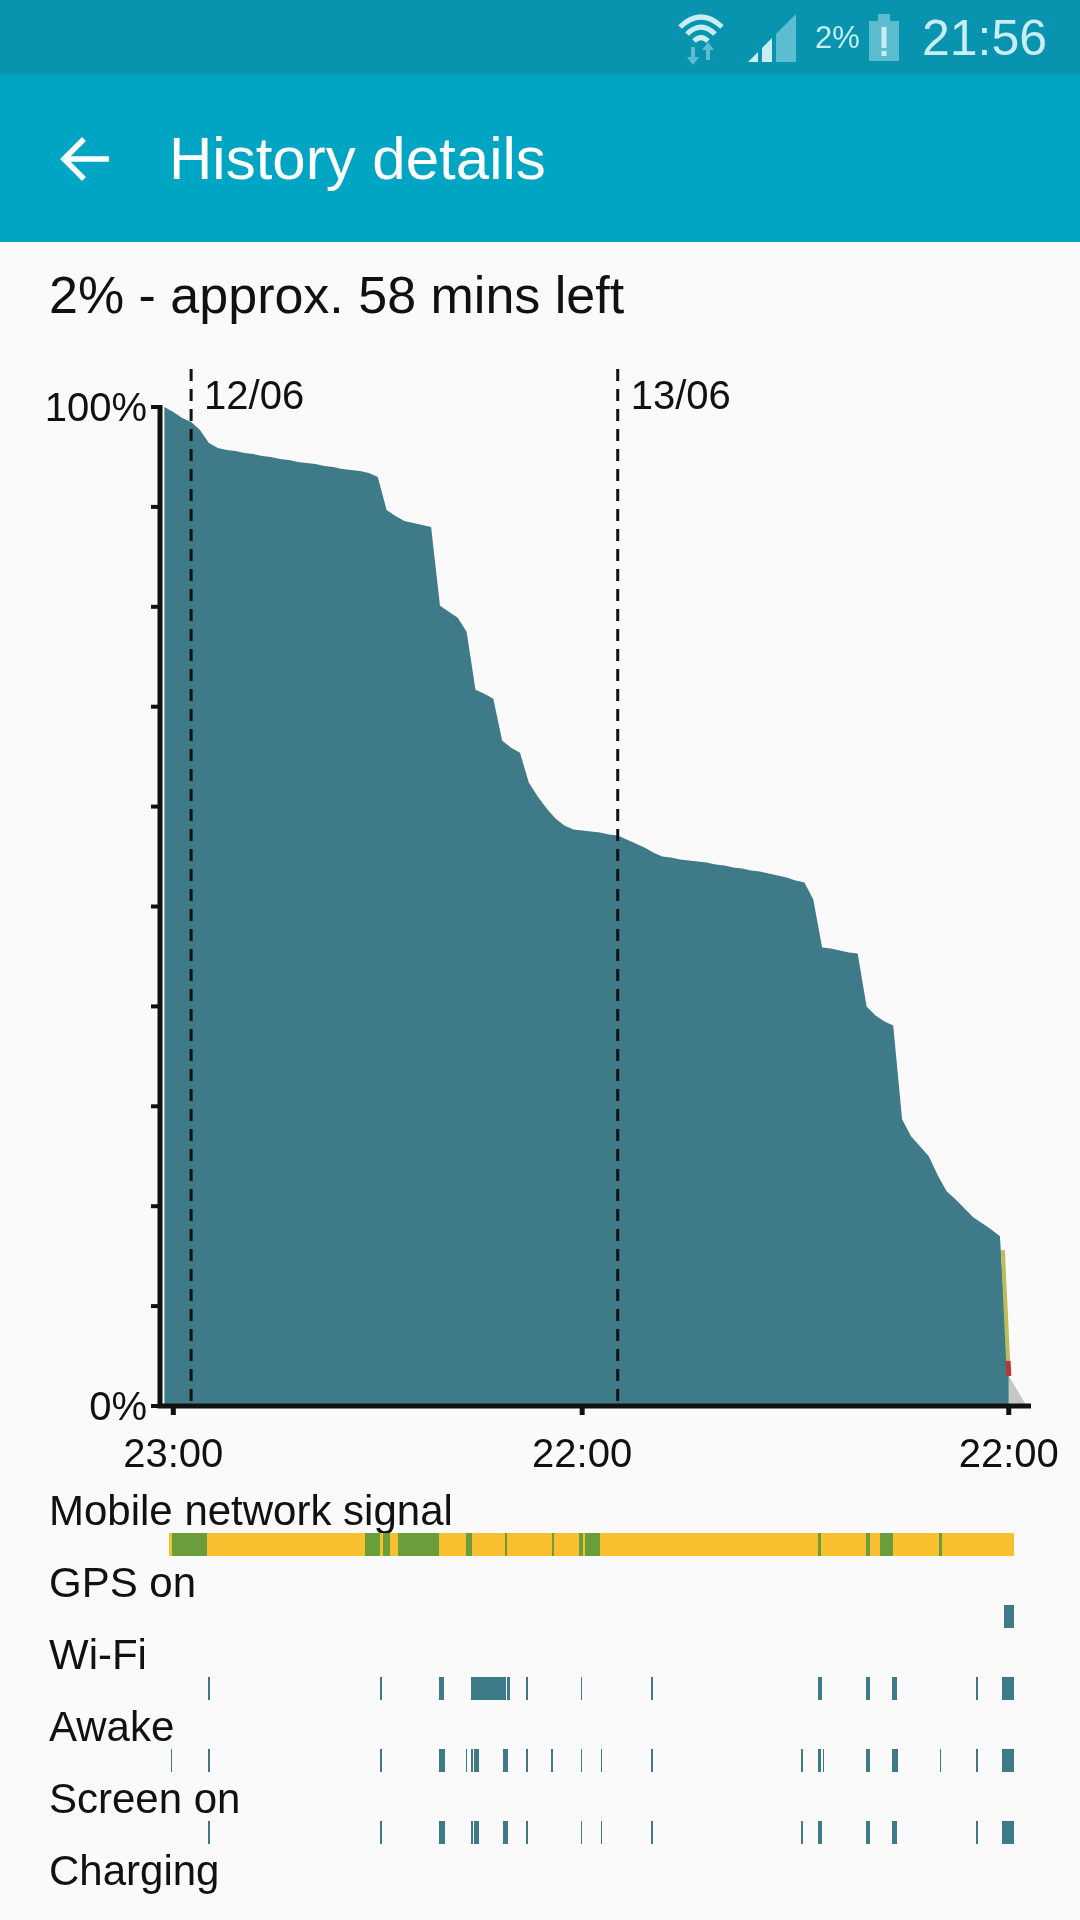 The image size is (1080, 1920). I want to click on date-label: 12/06, so click(254, 395).